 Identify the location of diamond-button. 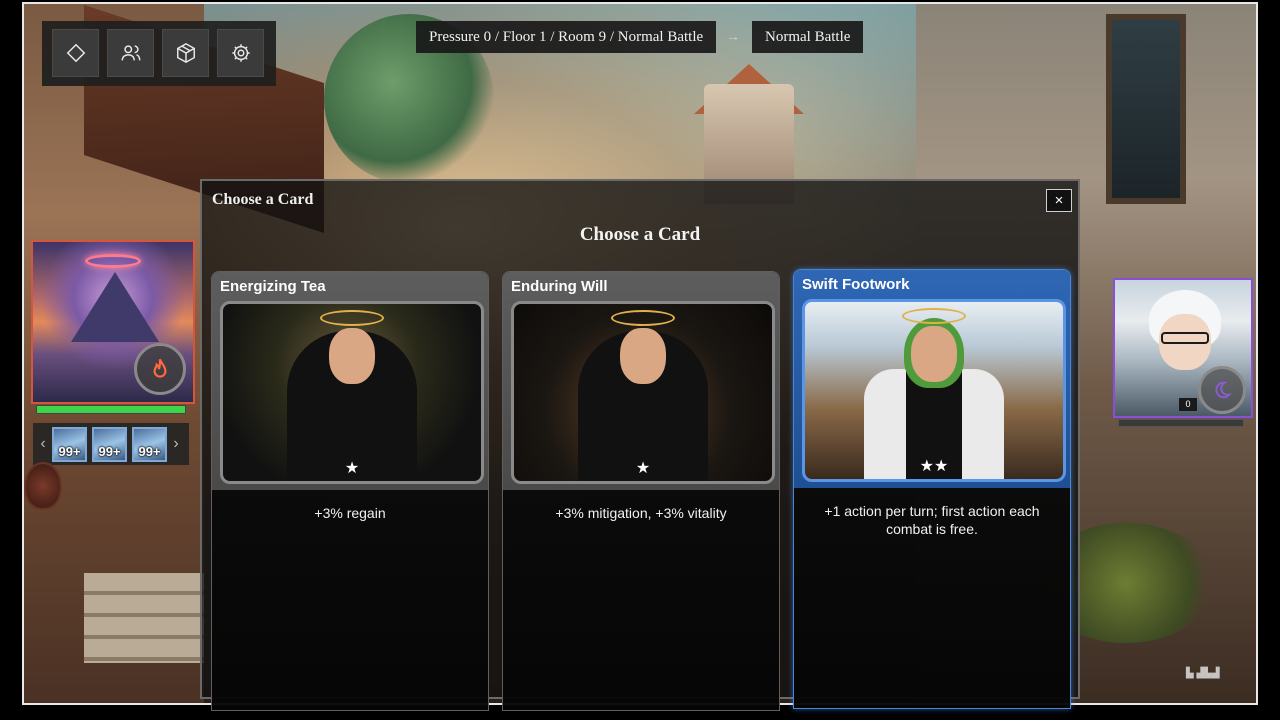
(75, 53).